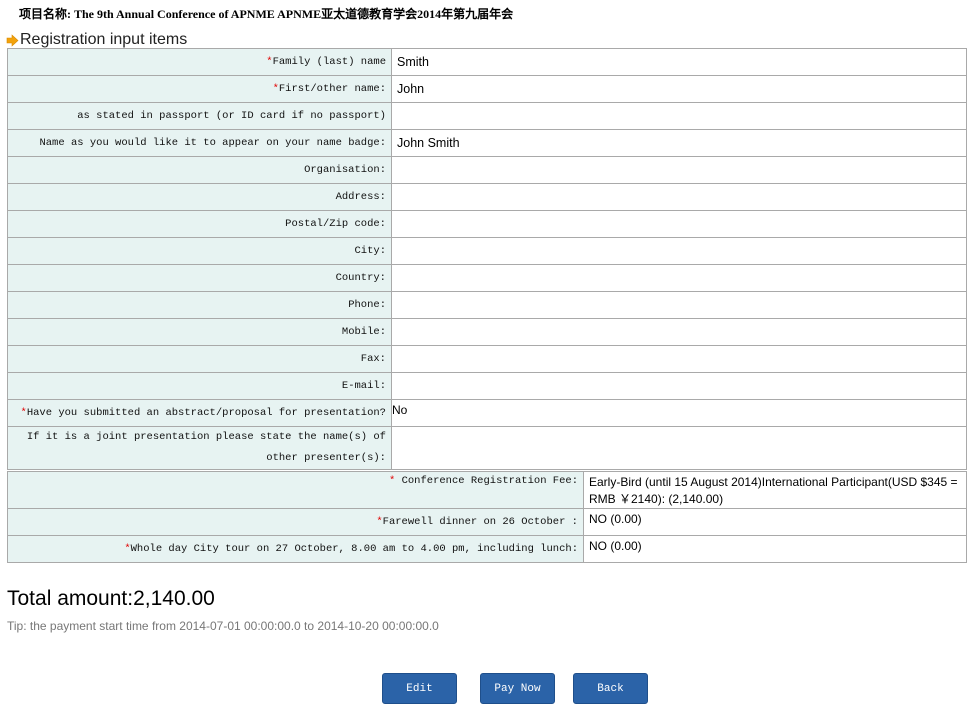 Image resolution: width=976 pixels, height=718 pixels. I want to click on farewell-dinner-label: *Farewell dinner on 26 October :, so click(295, 522).